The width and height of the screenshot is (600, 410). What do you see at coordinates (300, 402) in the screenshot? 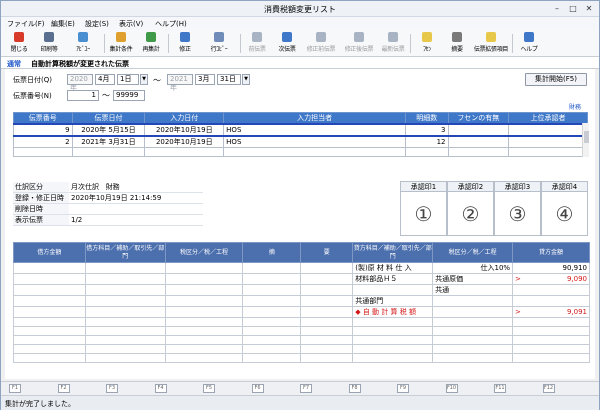
I see `status-bar: 集計が完了しました。` at bounding box center [300, 402].